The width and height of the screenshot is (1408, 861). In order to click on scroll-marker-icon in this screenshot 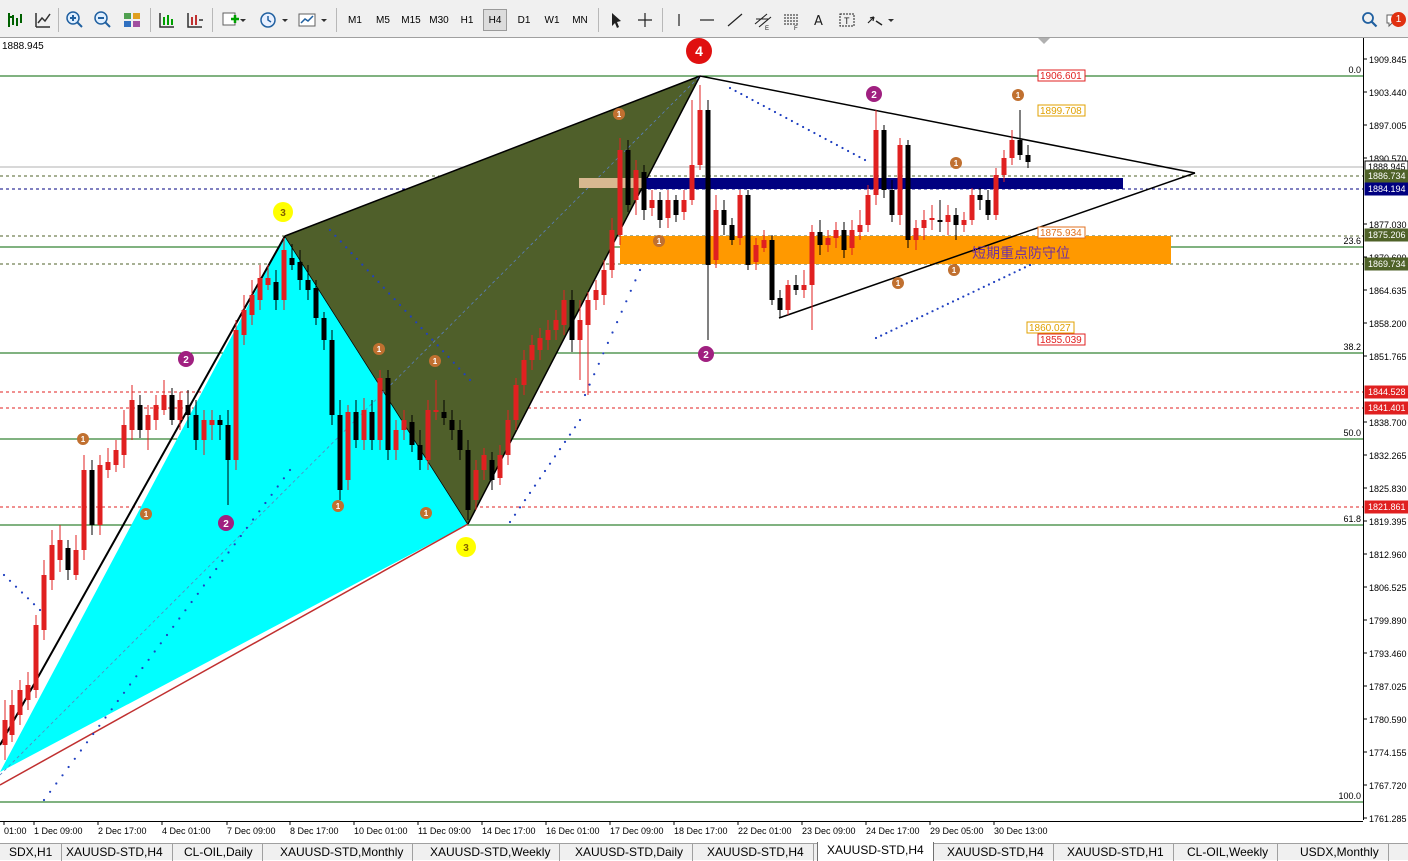, I will do `click(1044, 41)`.